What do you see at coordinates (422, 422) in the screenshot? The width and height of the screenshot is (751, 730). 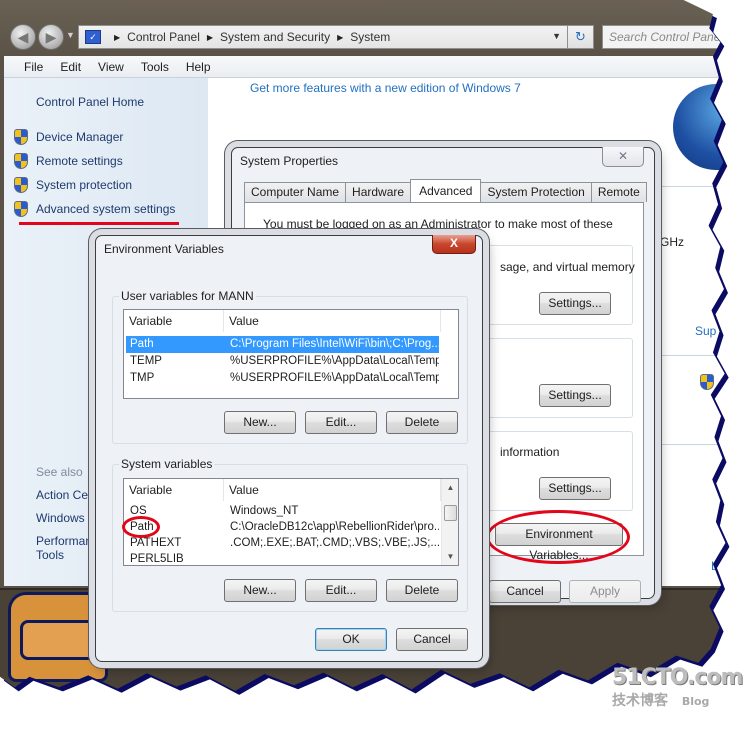 I see `user-delete-button: Delete` at bounding box center [422, 422].